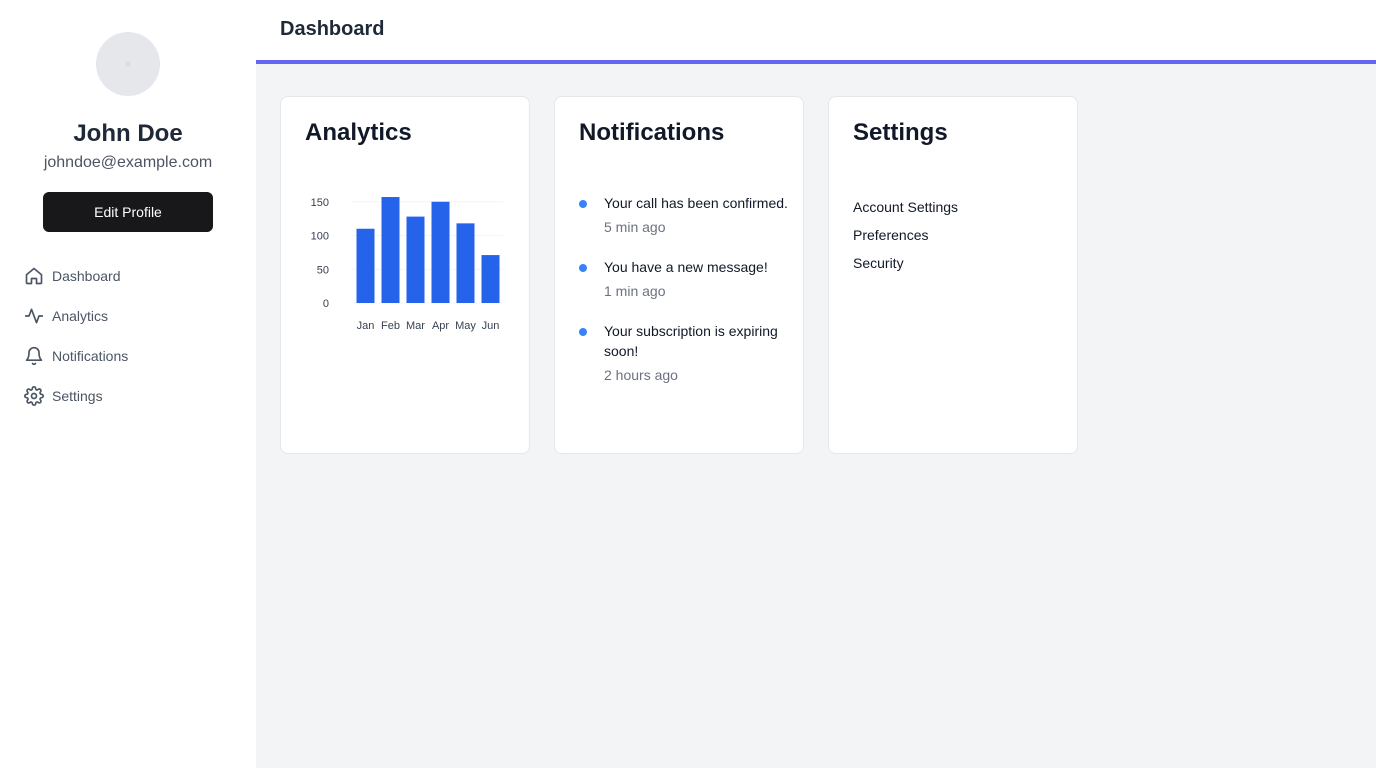  Describe the element at coordinates (696, 203) in the screenshot. I see `notification-message: Your call has been confirmed.` at that location.